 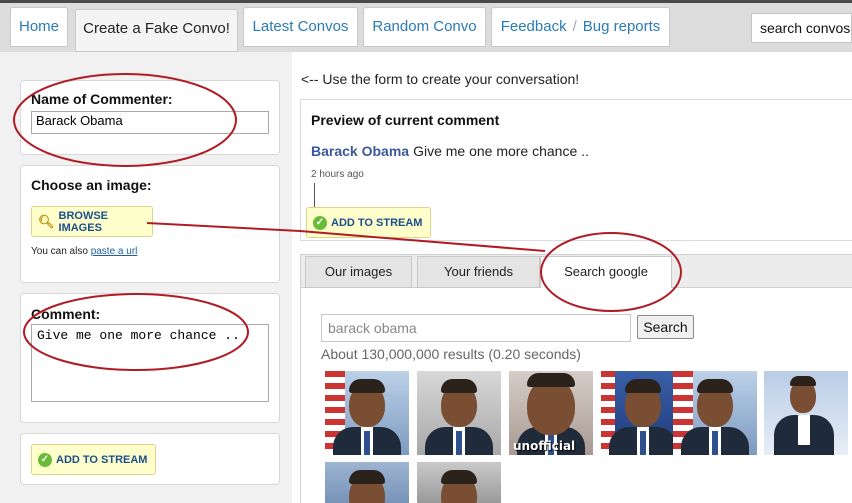 I want to click on paste-url-prefix: You can also, so click(x=59, y=251).